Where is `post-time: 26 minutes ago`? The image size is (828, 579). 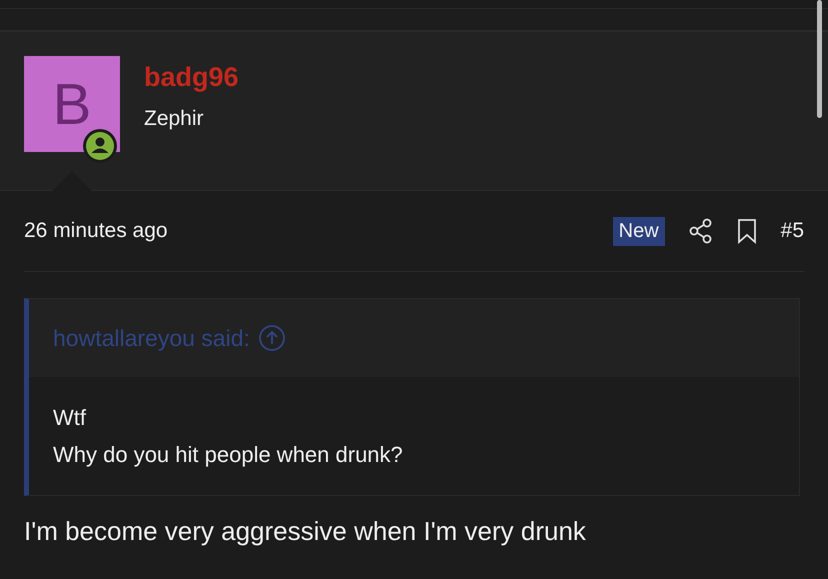
post-time: 26 minutes ago is located at coordinates (96, 231).